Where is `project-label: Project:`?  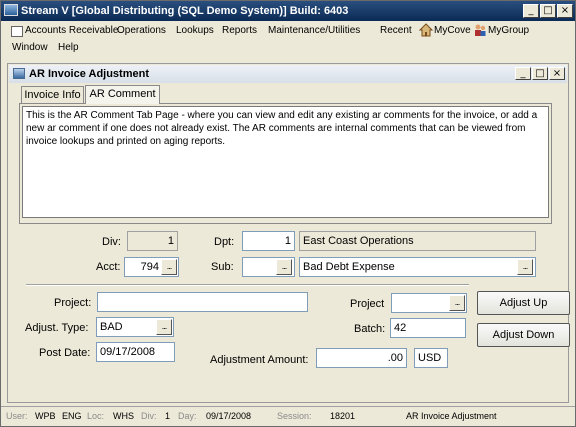
project-label: Project: is located at coordinates (73, 303).